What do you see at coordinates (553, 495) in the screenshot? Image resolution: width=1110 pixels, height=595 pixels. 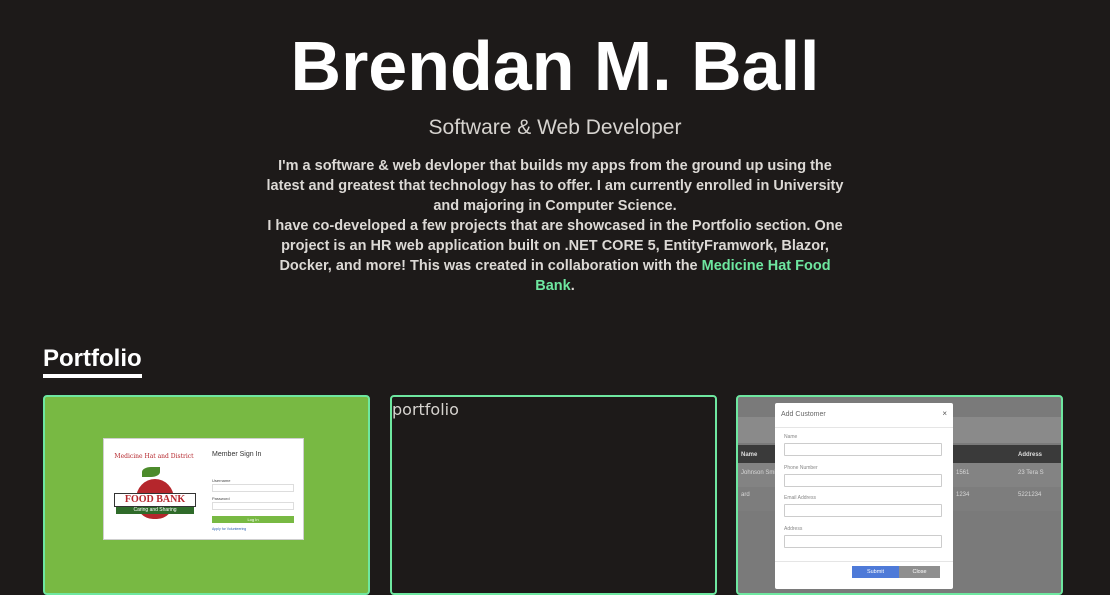 I see `portfolio-card-broken: portfolio` at bounding box center [553, 495].